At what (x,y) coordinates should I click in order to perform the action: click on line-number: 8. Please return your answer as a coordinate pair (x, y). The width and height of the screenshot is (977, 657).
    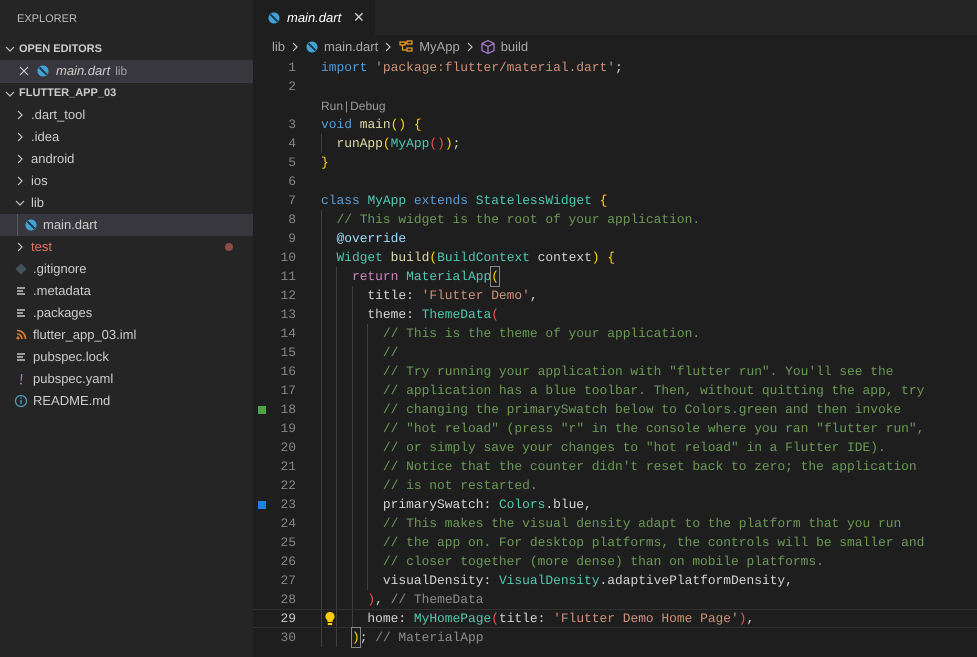
    Looking at the image, I should click on (291, 219).